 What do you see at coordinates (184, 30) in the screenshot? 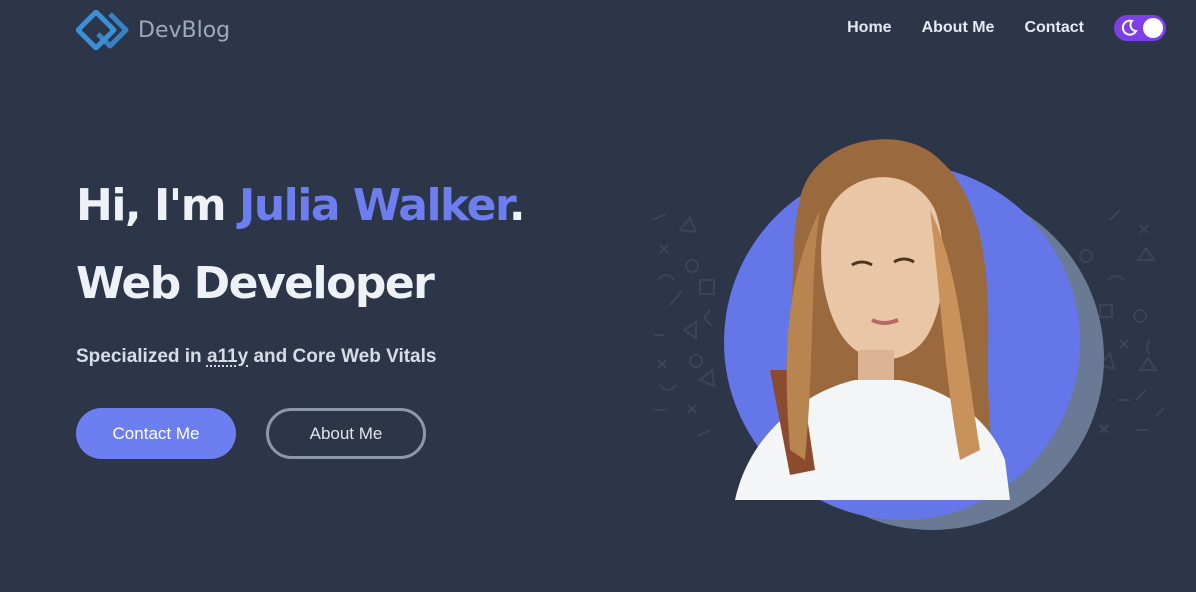
I see `brand-name: DevBlog` at bounding box center [184, 30].